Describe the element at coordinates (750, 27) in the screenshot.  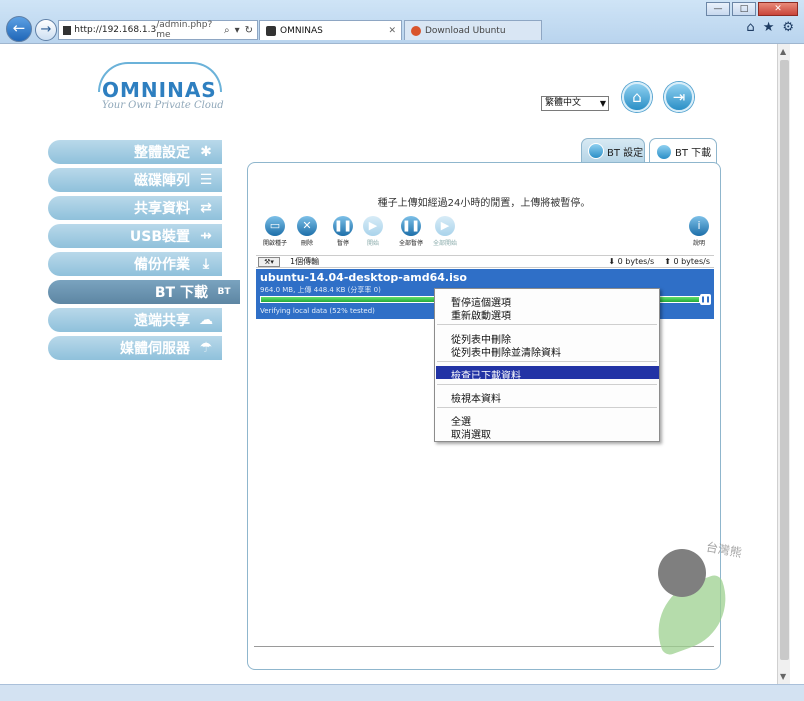
I see `home-icon: ⌂` at that location.